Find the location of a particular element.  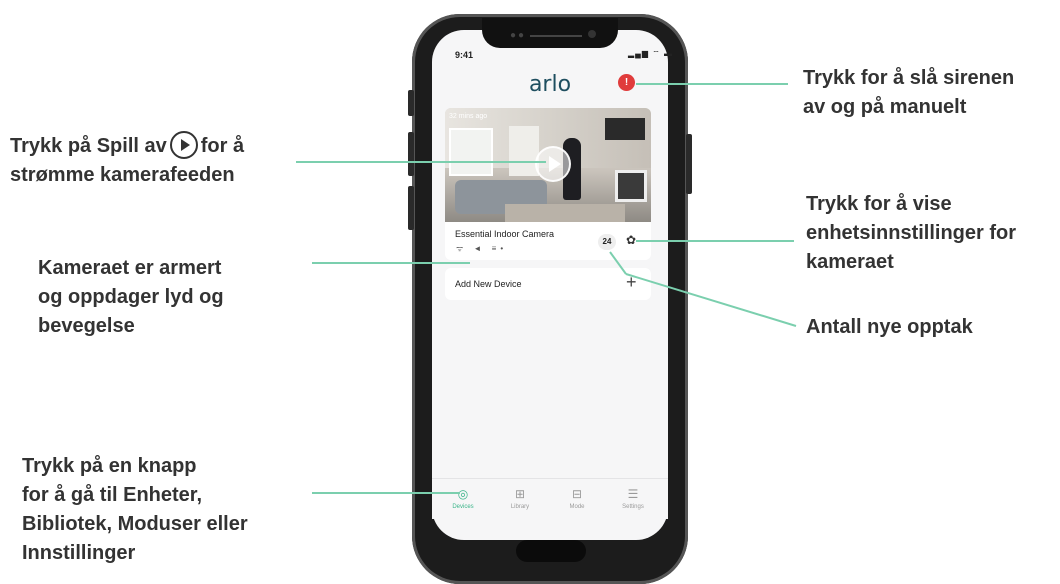

callout-new-recordings: Antall nye opptak is located at coordinates (889, 327).